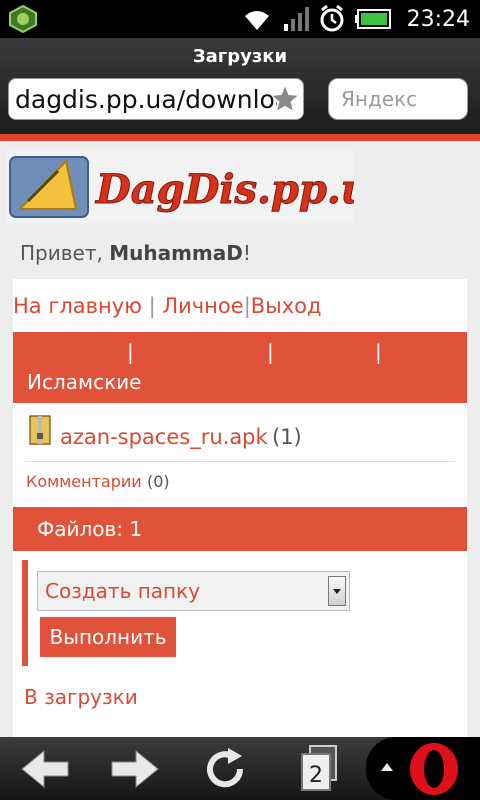  Describe the element at coordinates (286, 306) in the screenshot. I see `nav-logout-link: Выход` at that location.